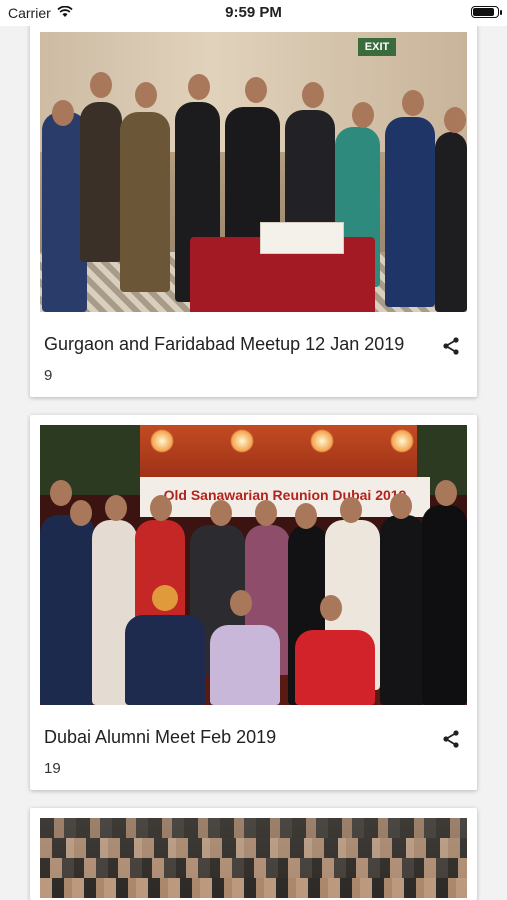  What do you see at coordinates (377, 47) in the screenshot?
I see `exit-sign: EXIT` at bounding box center [377, 47].